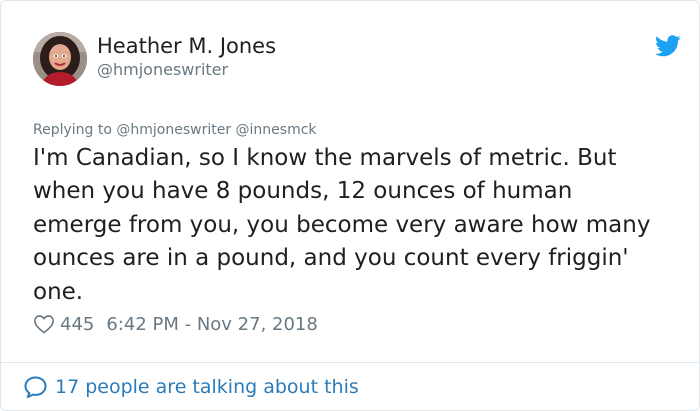  Describe the element at coordinates (186, 70) in the screenshot. I see `author-handle: @hmjoneswriter` at that location.